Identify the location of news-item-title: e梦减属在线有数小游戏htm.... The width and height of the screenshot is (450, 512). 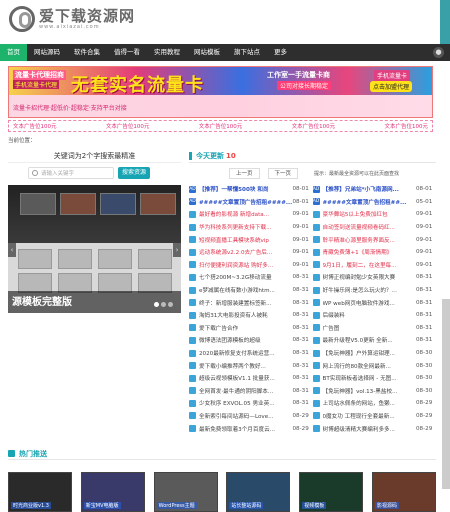
(246, 290).